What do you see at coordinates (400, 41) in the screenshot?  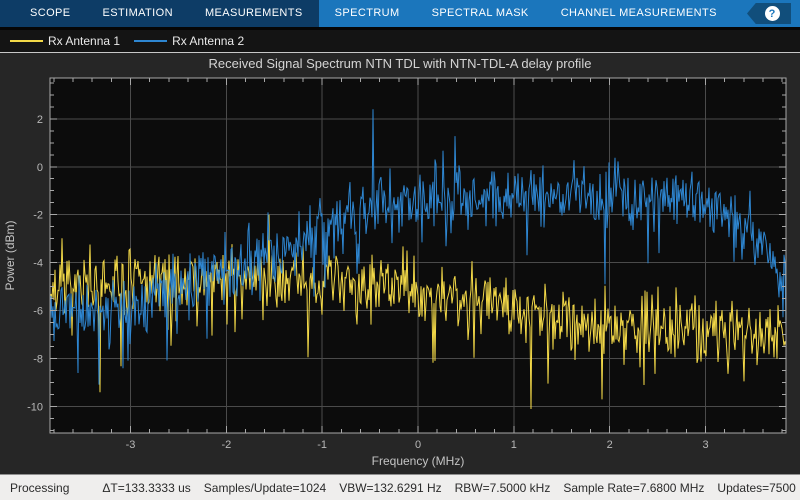 I see `legend: Rx Antenna 1 Rx Antenna 2` at bounding box center [400, 41].